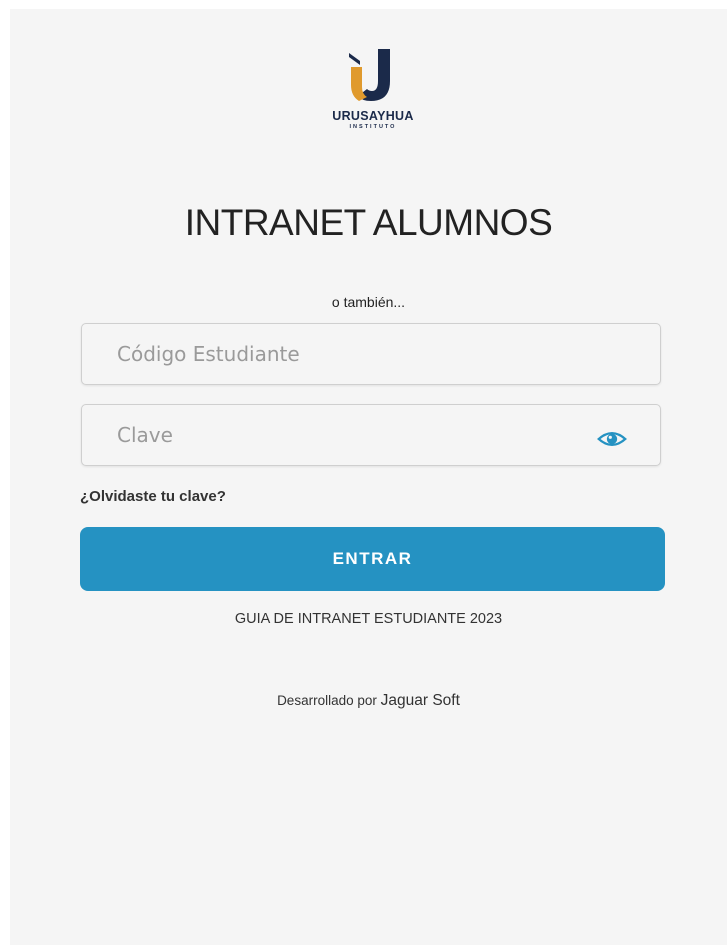  What do you see at coordinates (373, 127) in the screenshot?
I see `logo-subtitle: INSTITUTO` at bounding box center [373, 127].